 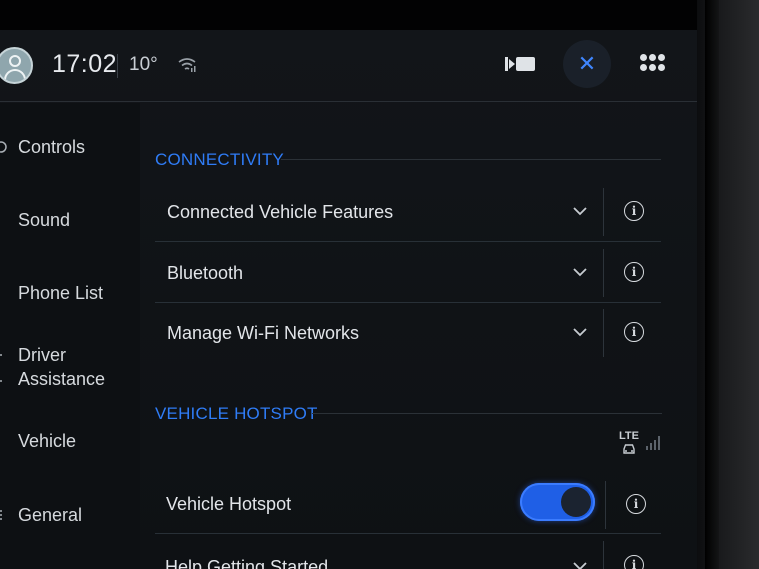 I want to click on row-label: Manage Wi-Fi Networks, so click(x=263, y=333).